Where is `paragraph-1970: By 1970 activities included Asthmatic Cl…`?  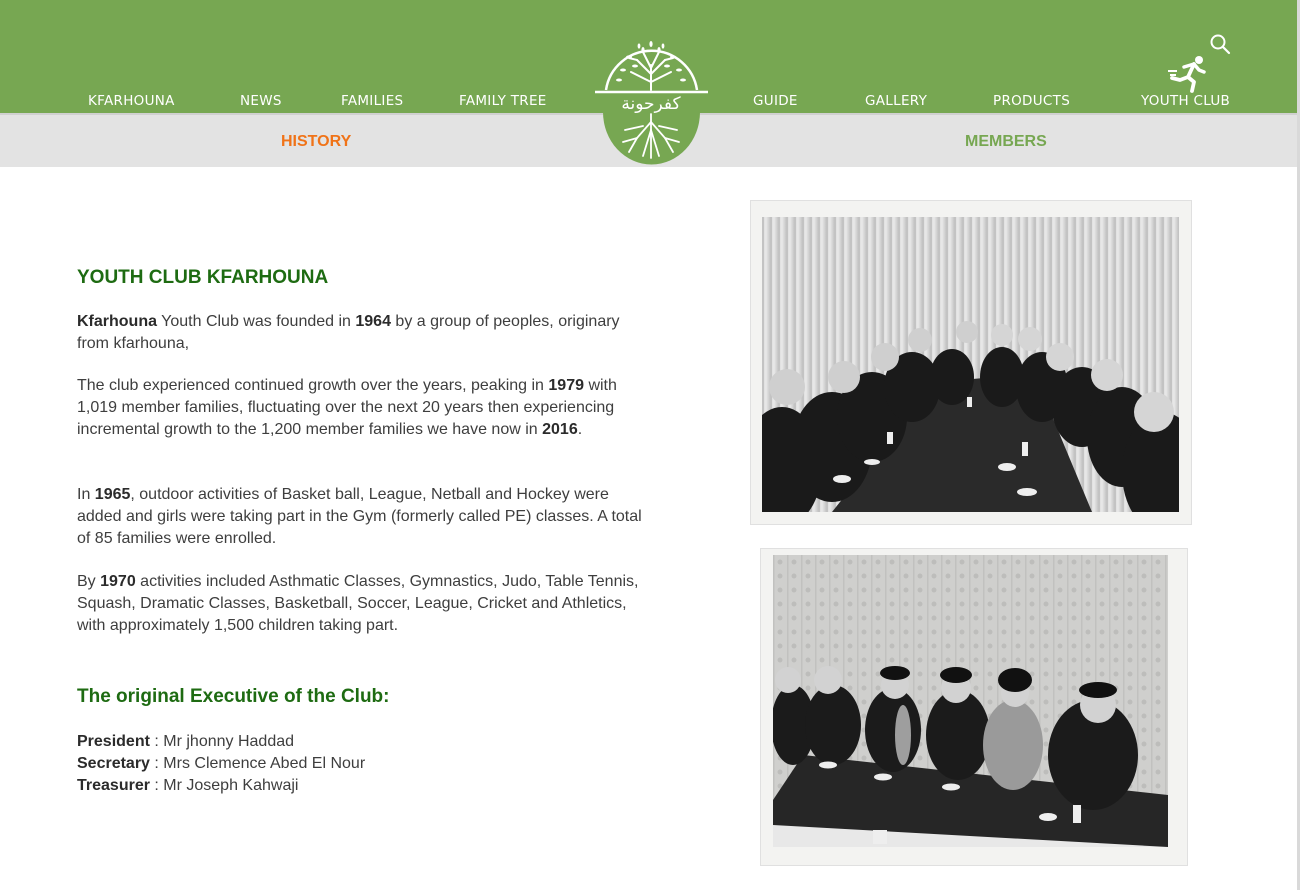 paragraph-1970: By 1970 activities included Asthmatic Cl… is located at coordinates (358, 603).